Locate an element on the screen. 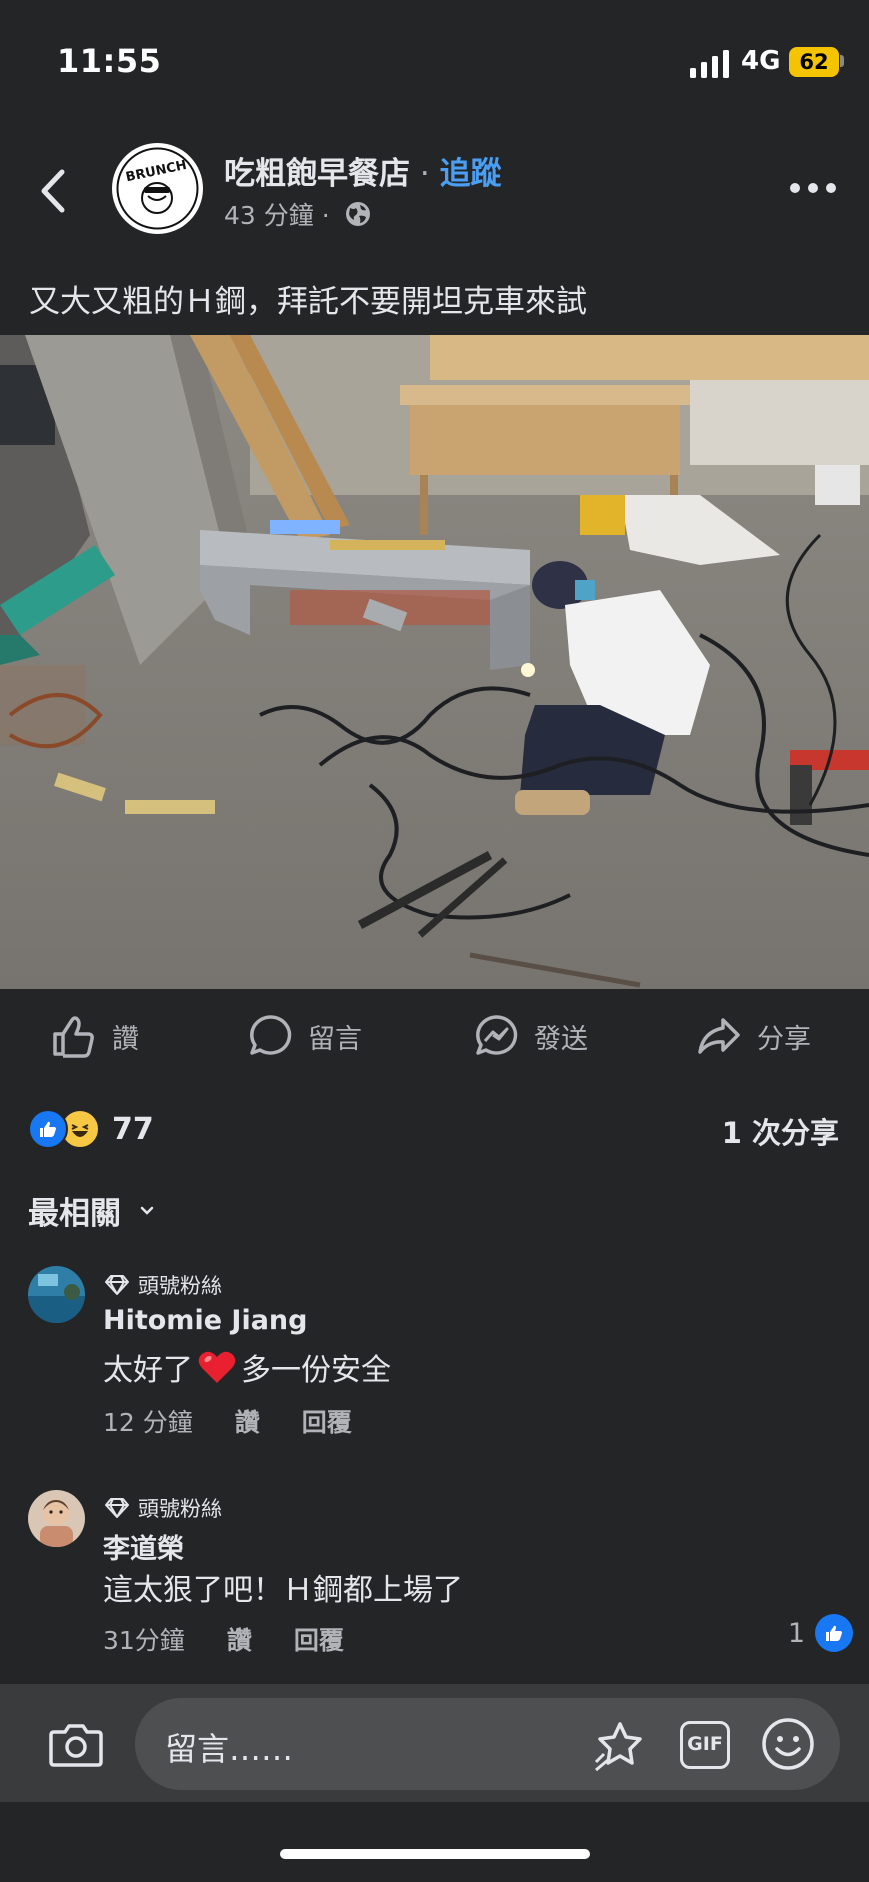 The height and width of the screenshot is (1882, 869). comment-meta: 31分鐘 讚 回覆 is located at coordinates (223, 1639).